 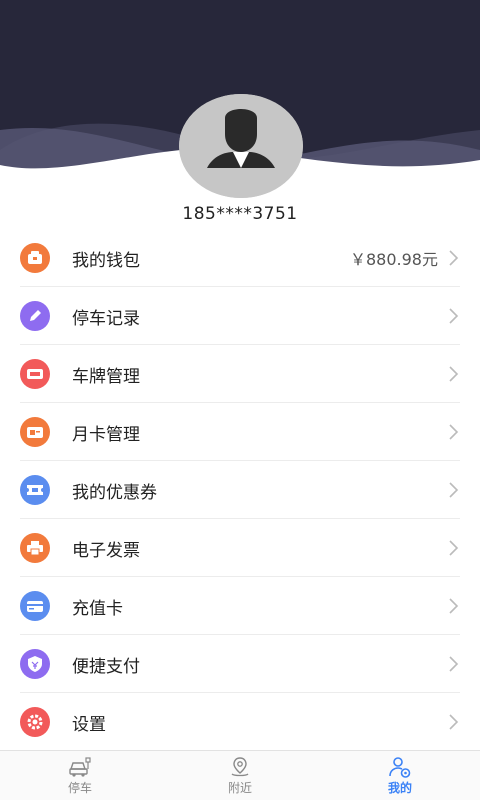 What do you see at coordinates (240, 432) in the screenshot?
I see `menu-item-monthly-card: 月卡管理` at bounding box center [240, 432].